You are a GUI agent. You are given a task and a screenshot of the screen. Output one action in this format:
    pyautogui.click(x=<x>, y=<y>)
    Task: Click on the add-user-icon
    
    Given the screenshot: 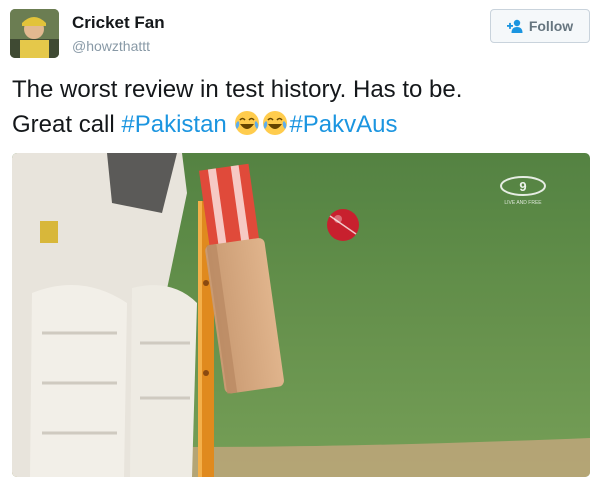 What is the action you would take?
    pyautogui.click(x=514, y=26)
    